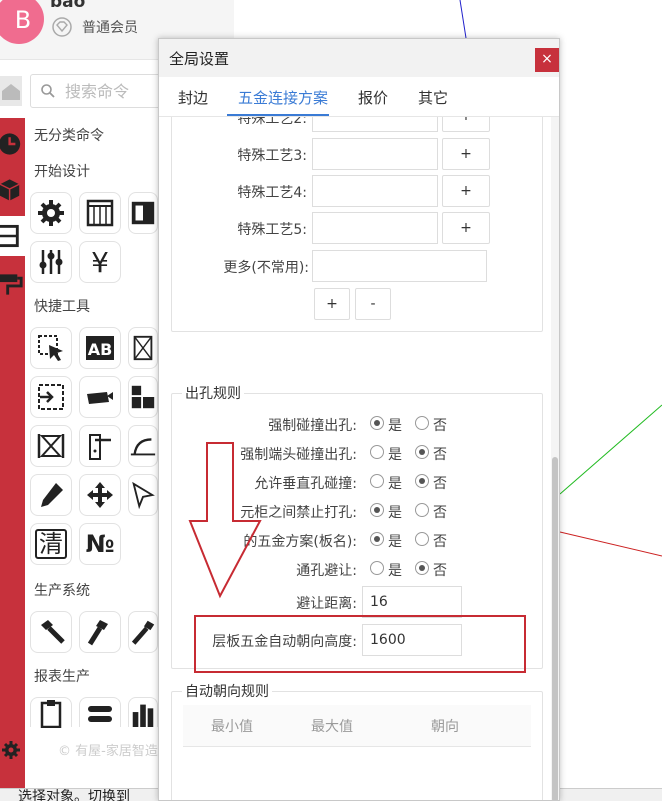 The width and height of the screenshot is (662, 801). Describe the element at coordinates (11, 91) in the screenshot. I see `home-button` at that location.